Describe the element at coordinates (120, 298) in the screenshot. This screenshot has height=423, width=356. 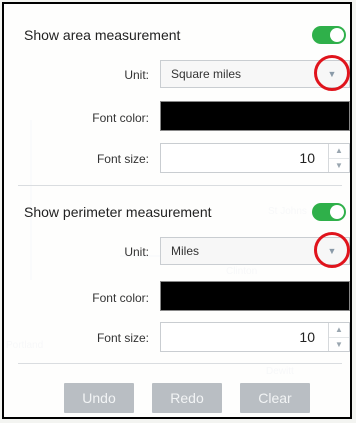
I see `perimeter-font-color-label: Font color:` at that location.